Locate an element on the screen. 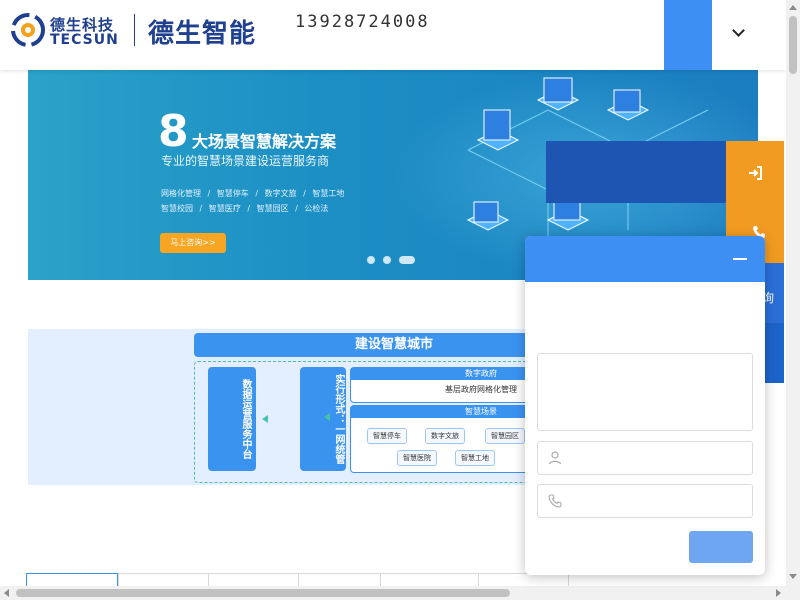  vertical-scroll-thumb is located at coordinates (793, 45).